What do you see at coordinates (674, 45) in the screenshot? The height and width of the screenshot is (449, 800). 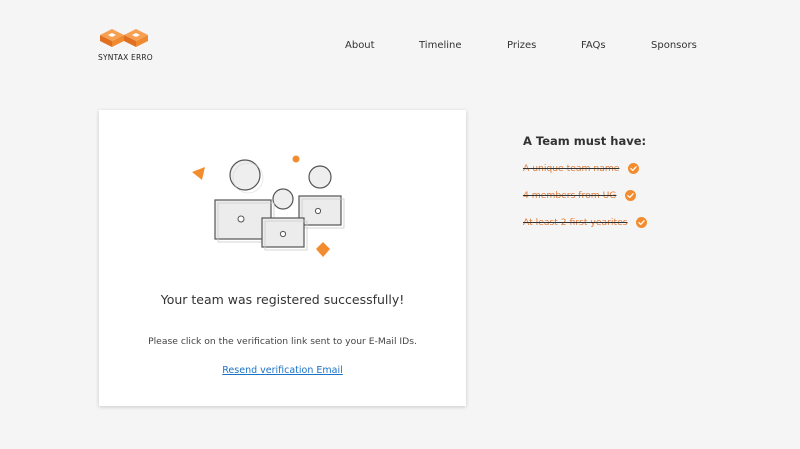 I see `nav-sponsors: Sponsors` at bounding box center [674, 45].